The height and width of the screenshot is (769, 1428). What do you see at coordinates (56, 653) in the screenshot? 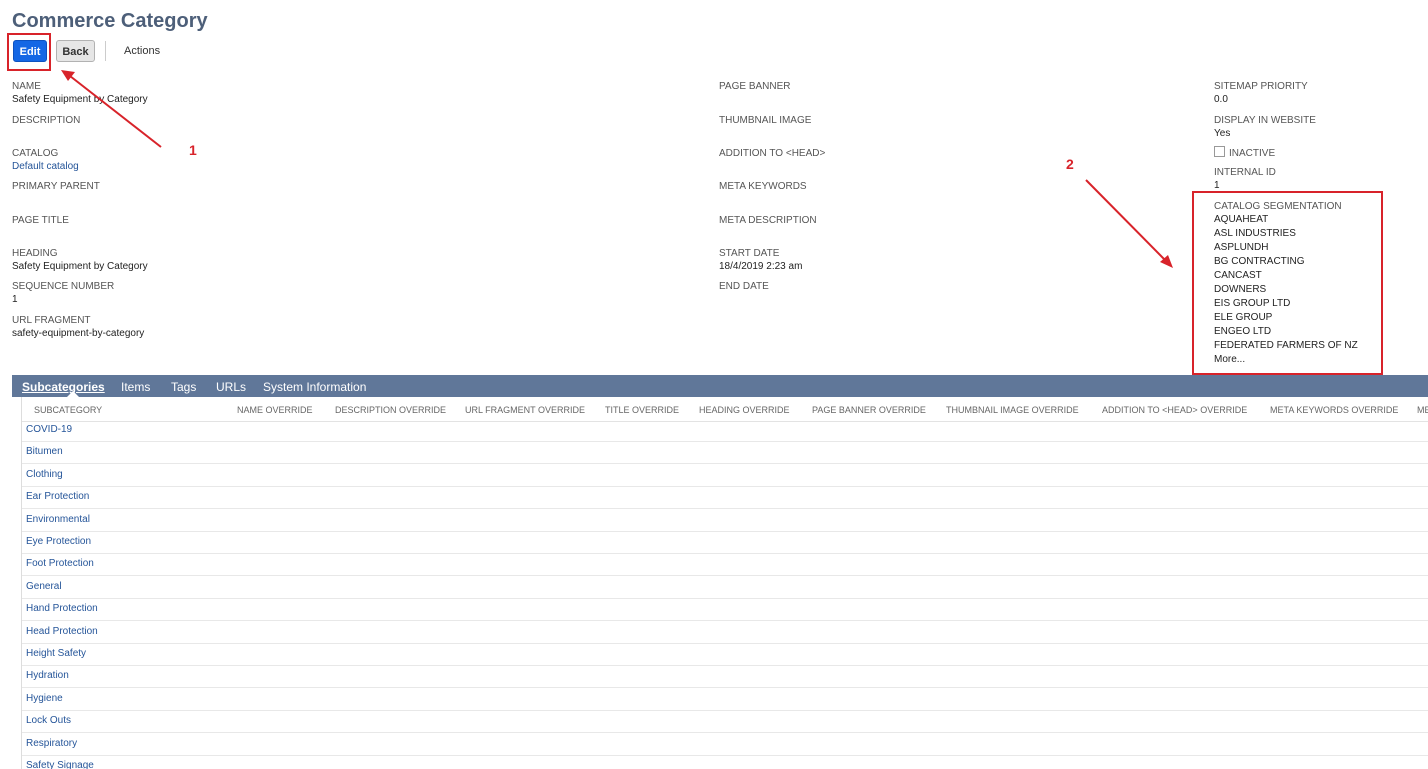
I see `subcategory-link: Height Safety` at bounding box center [56, 653].